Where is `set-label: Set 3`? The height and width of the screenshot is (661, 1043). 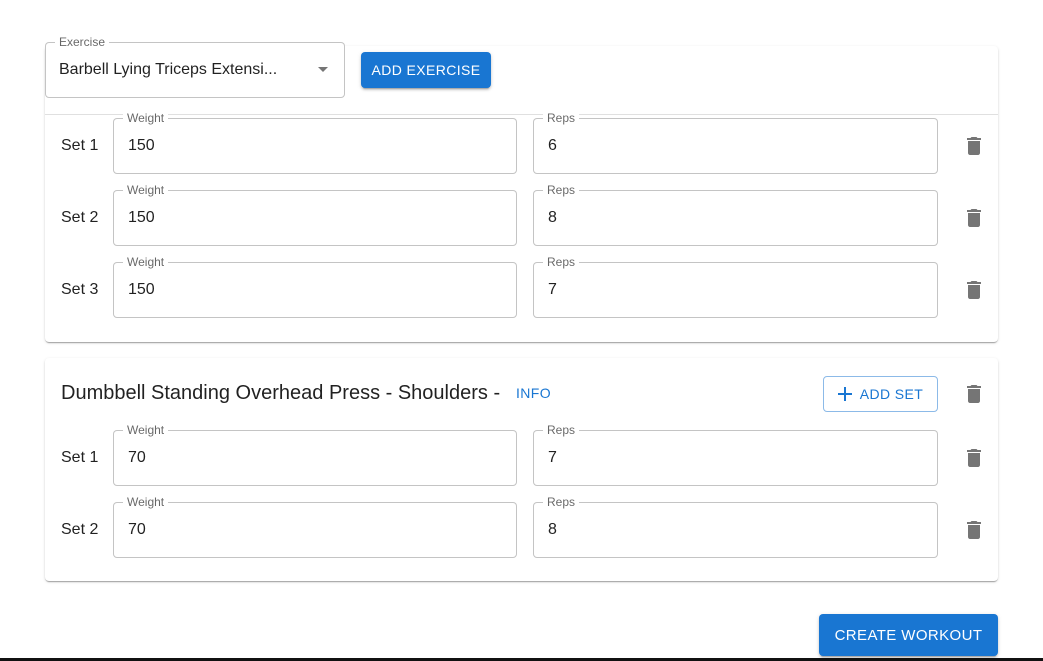
set-label: Set 3 is located at coordinates (80, 289).